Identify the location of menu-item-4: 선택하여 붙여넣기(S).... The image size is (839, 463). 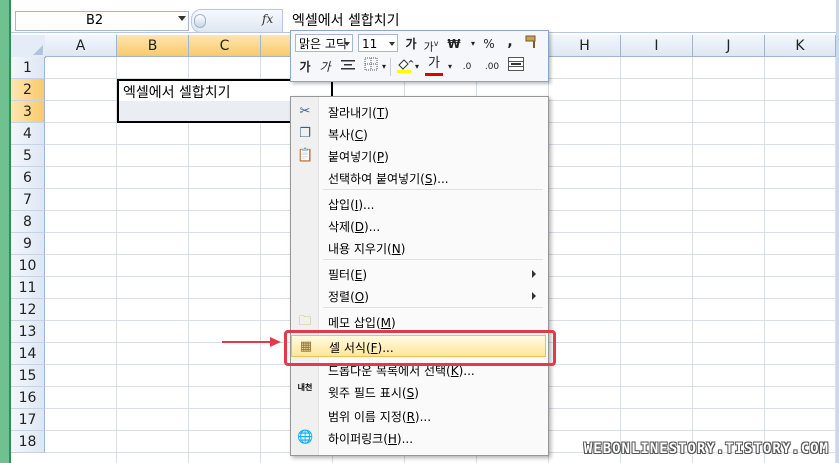
(418, 178).